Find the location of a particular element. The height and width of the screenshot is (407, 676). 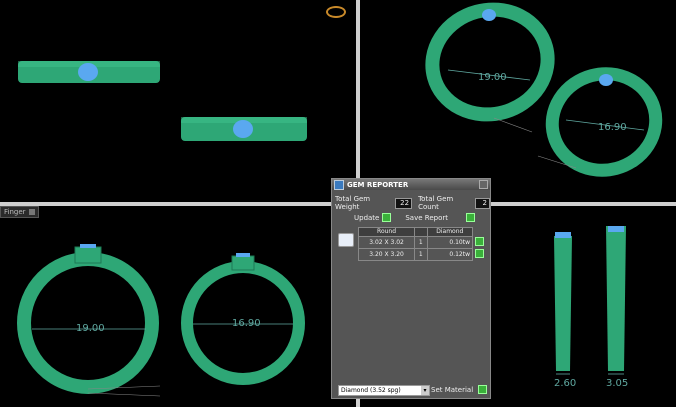

gem-persp-small is located at coordinates (606, 80).